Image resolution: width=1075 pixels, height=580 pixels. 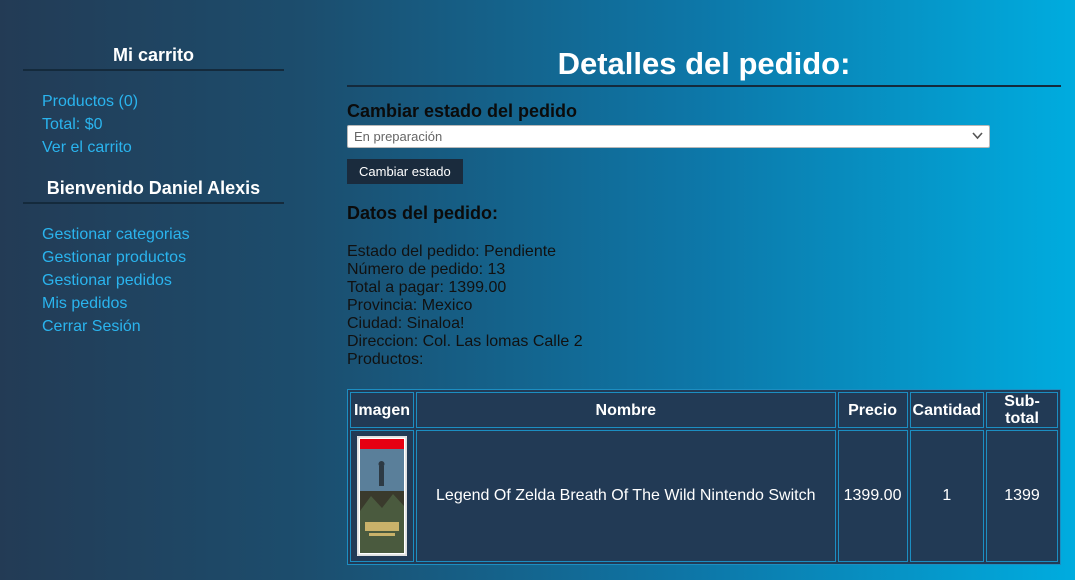 What do you see at coordinates (163, 303) in the screenshot?
I see `user-menu-item: Mis pedidos` at bounding box center [163, 303].